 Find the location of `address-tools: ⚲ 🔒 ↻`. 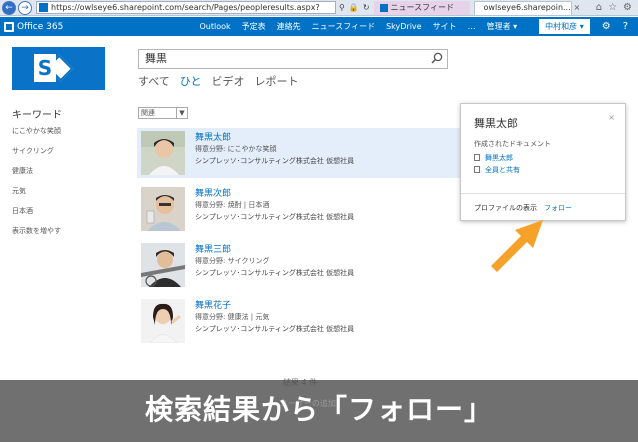

address-tools: ⚲ 🔒 ↻ is located at coordinates (354, 7).